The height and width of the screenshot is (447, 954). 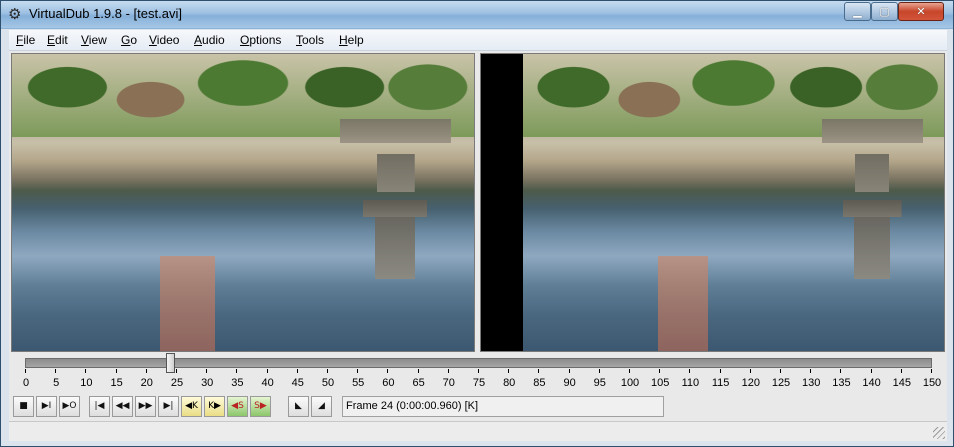 I want to click on mark-out-button: ◢, so click(x=321, y=406).